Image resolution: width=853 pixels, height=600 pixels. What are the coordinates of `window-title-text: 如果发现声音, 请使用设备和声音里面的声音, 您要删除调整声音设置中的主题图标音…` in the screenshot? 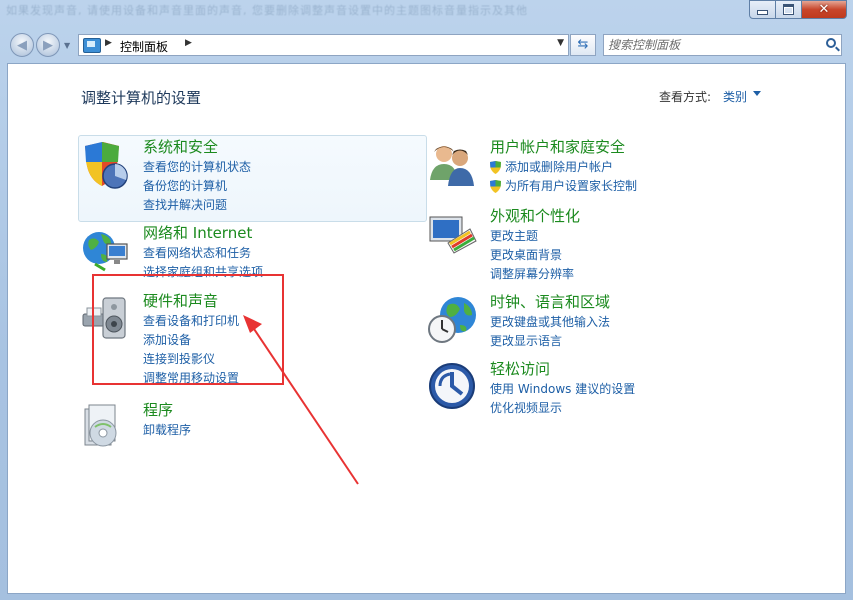 It's located at (267, 10).